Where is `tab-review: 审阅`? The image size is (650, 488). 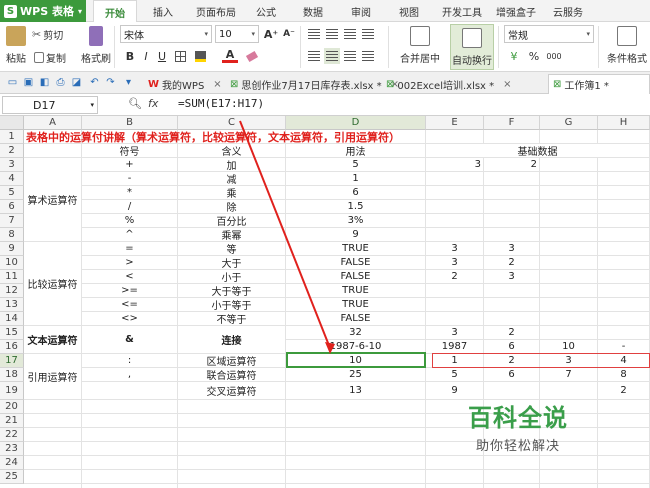
tab-review: 审阅 is located at coordinates (361, 11).